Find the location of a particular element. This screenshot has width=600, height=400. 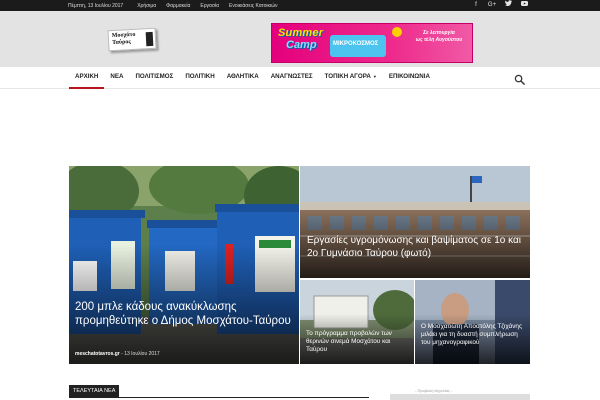

latest-news-label: ΤΕΛΕΥΤΑΙΑ ΝΕΑ is located at coordinates (94, 391).